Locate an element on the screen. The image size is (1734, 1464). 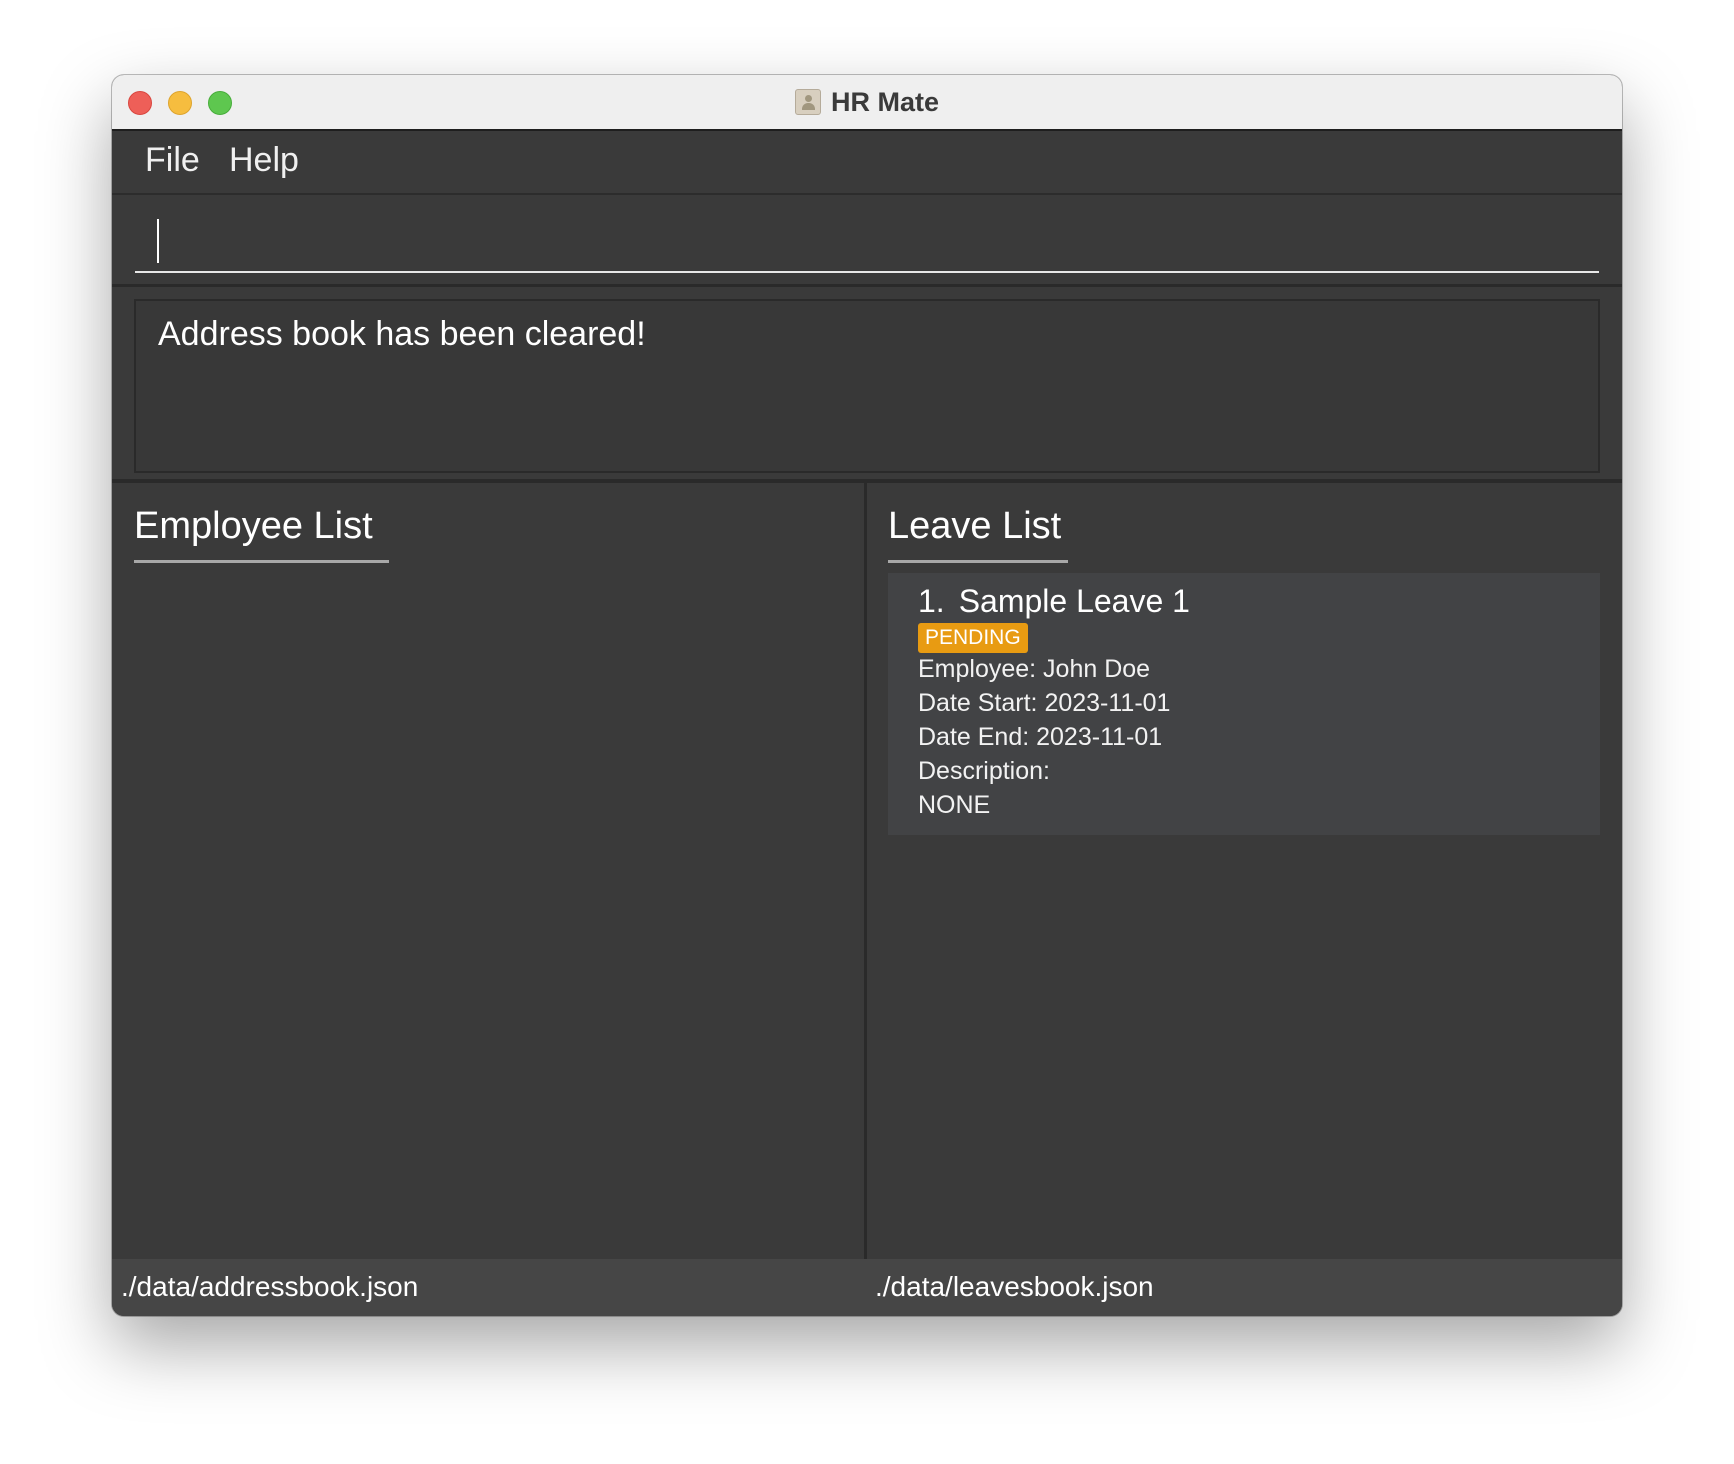
menu-help: Help is located at coordinates (264, 160).